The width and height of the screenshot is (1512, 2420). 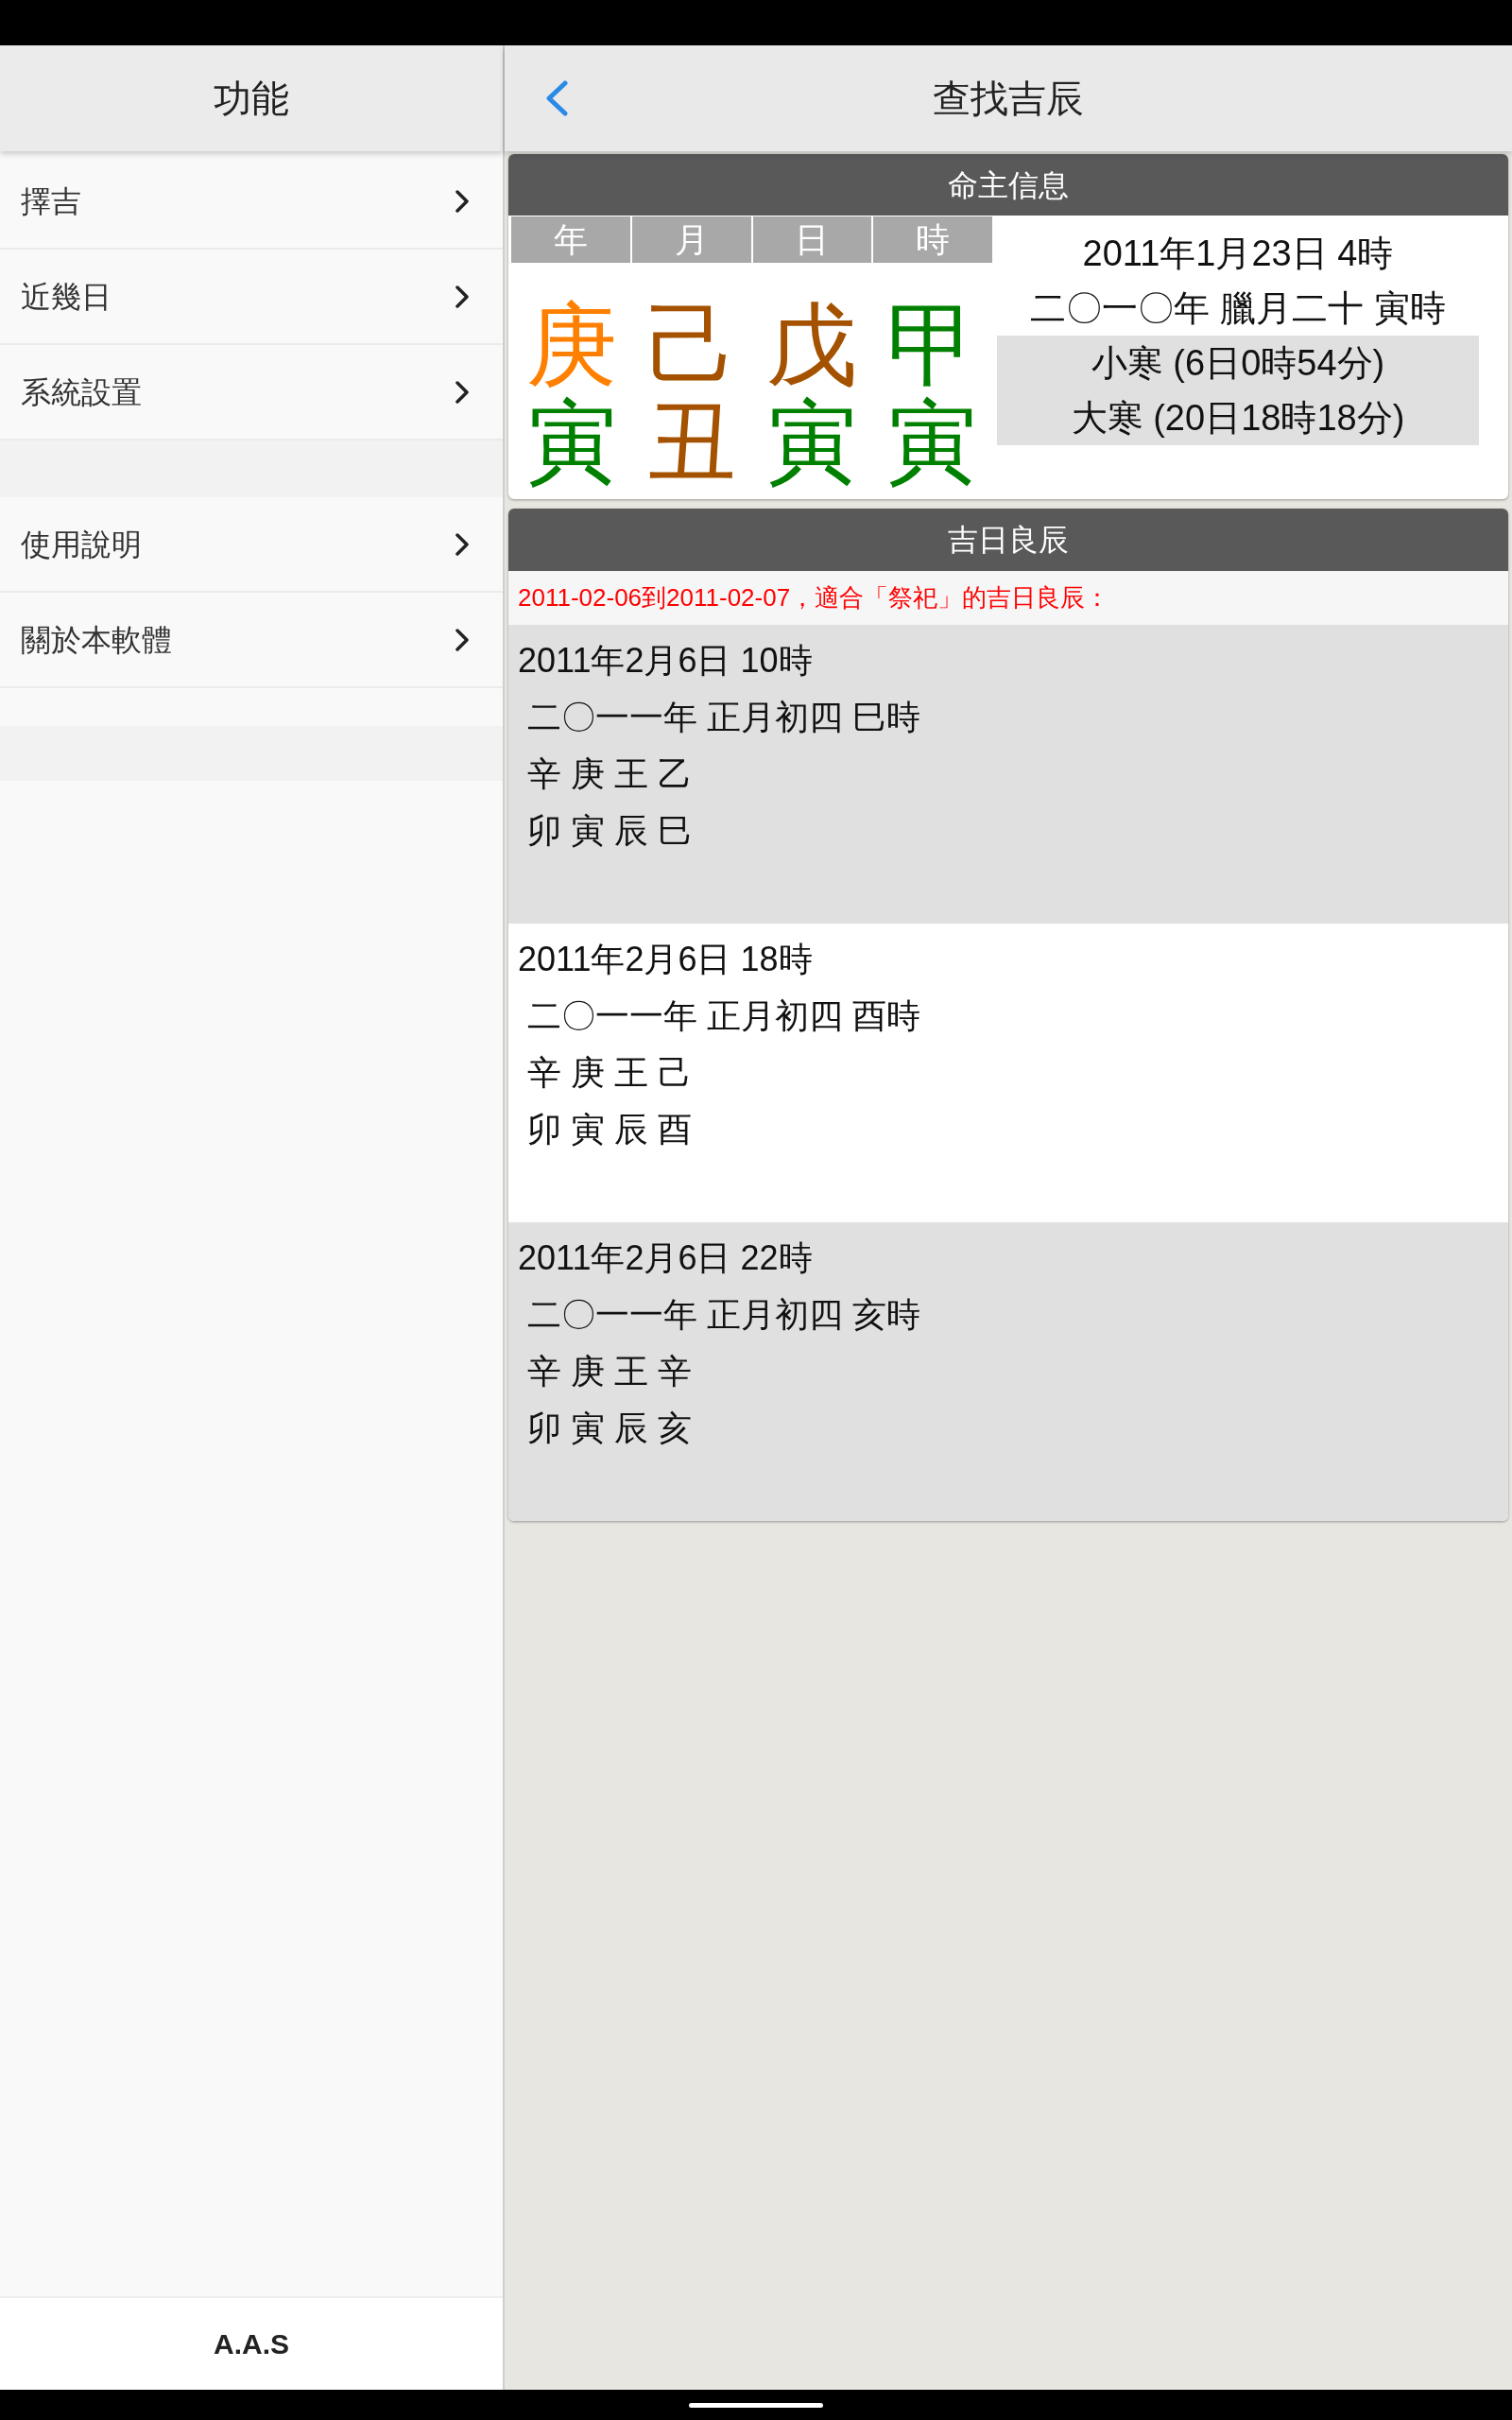 What do you see at coordinates (691, 442) in the screenshot?
I see `branch-character: 丑` at bounding box center [691, 442].